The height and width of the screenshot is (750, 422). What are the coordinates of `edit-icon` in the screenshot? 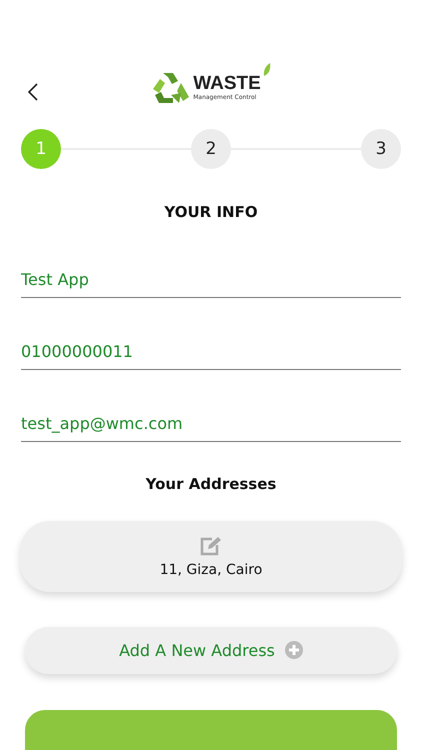 It's located at (211, 546).